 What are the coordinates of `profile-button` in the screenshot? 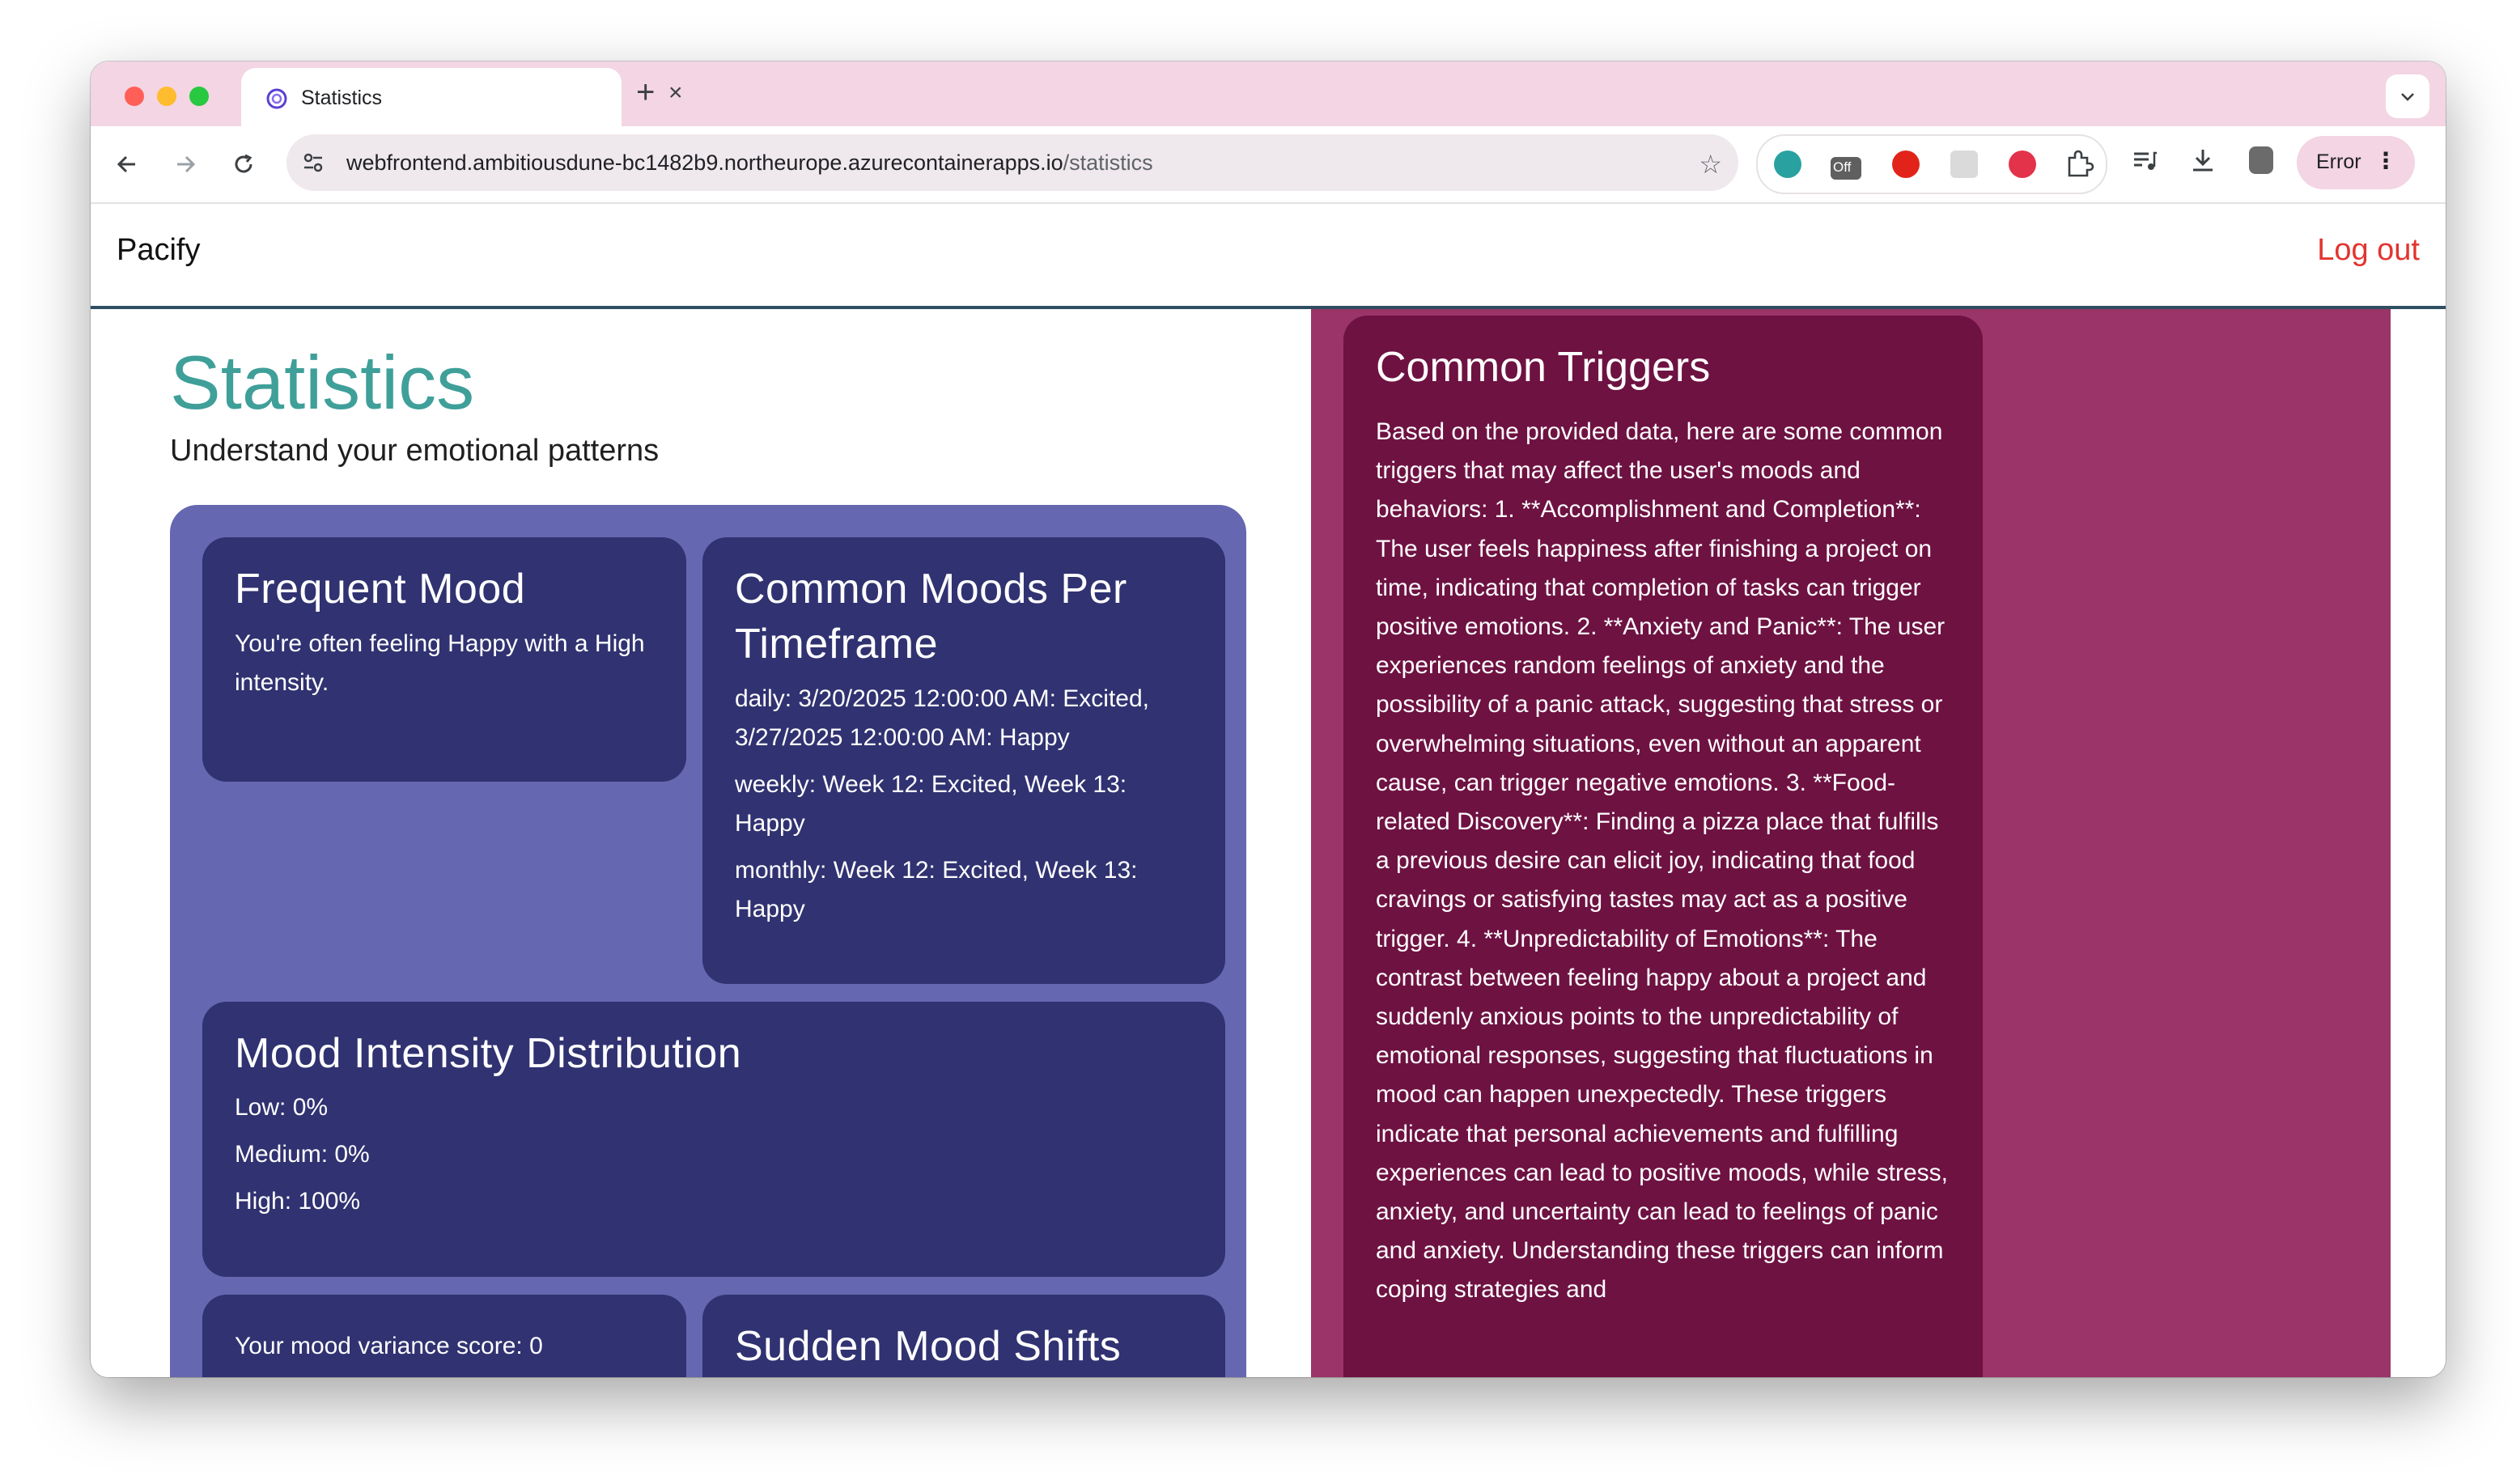 It's located at (2261, 160).